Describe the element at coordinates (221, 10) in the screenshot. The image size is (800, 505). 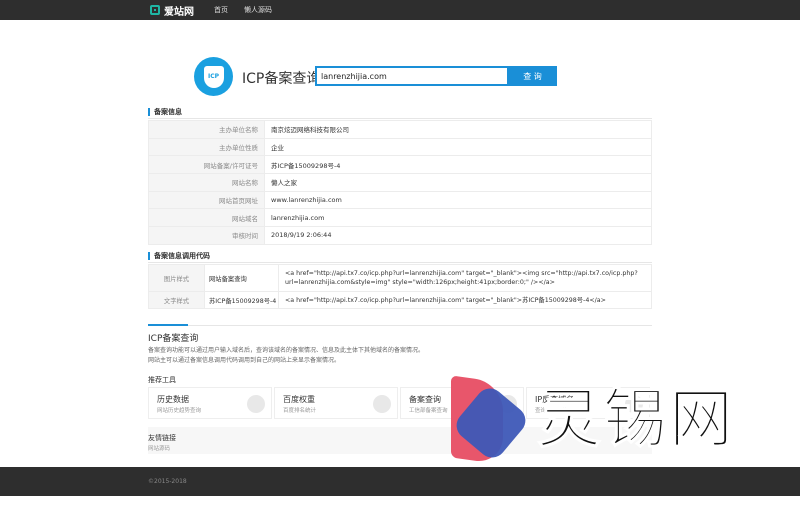
I see `nav-home: 首页` at that location.